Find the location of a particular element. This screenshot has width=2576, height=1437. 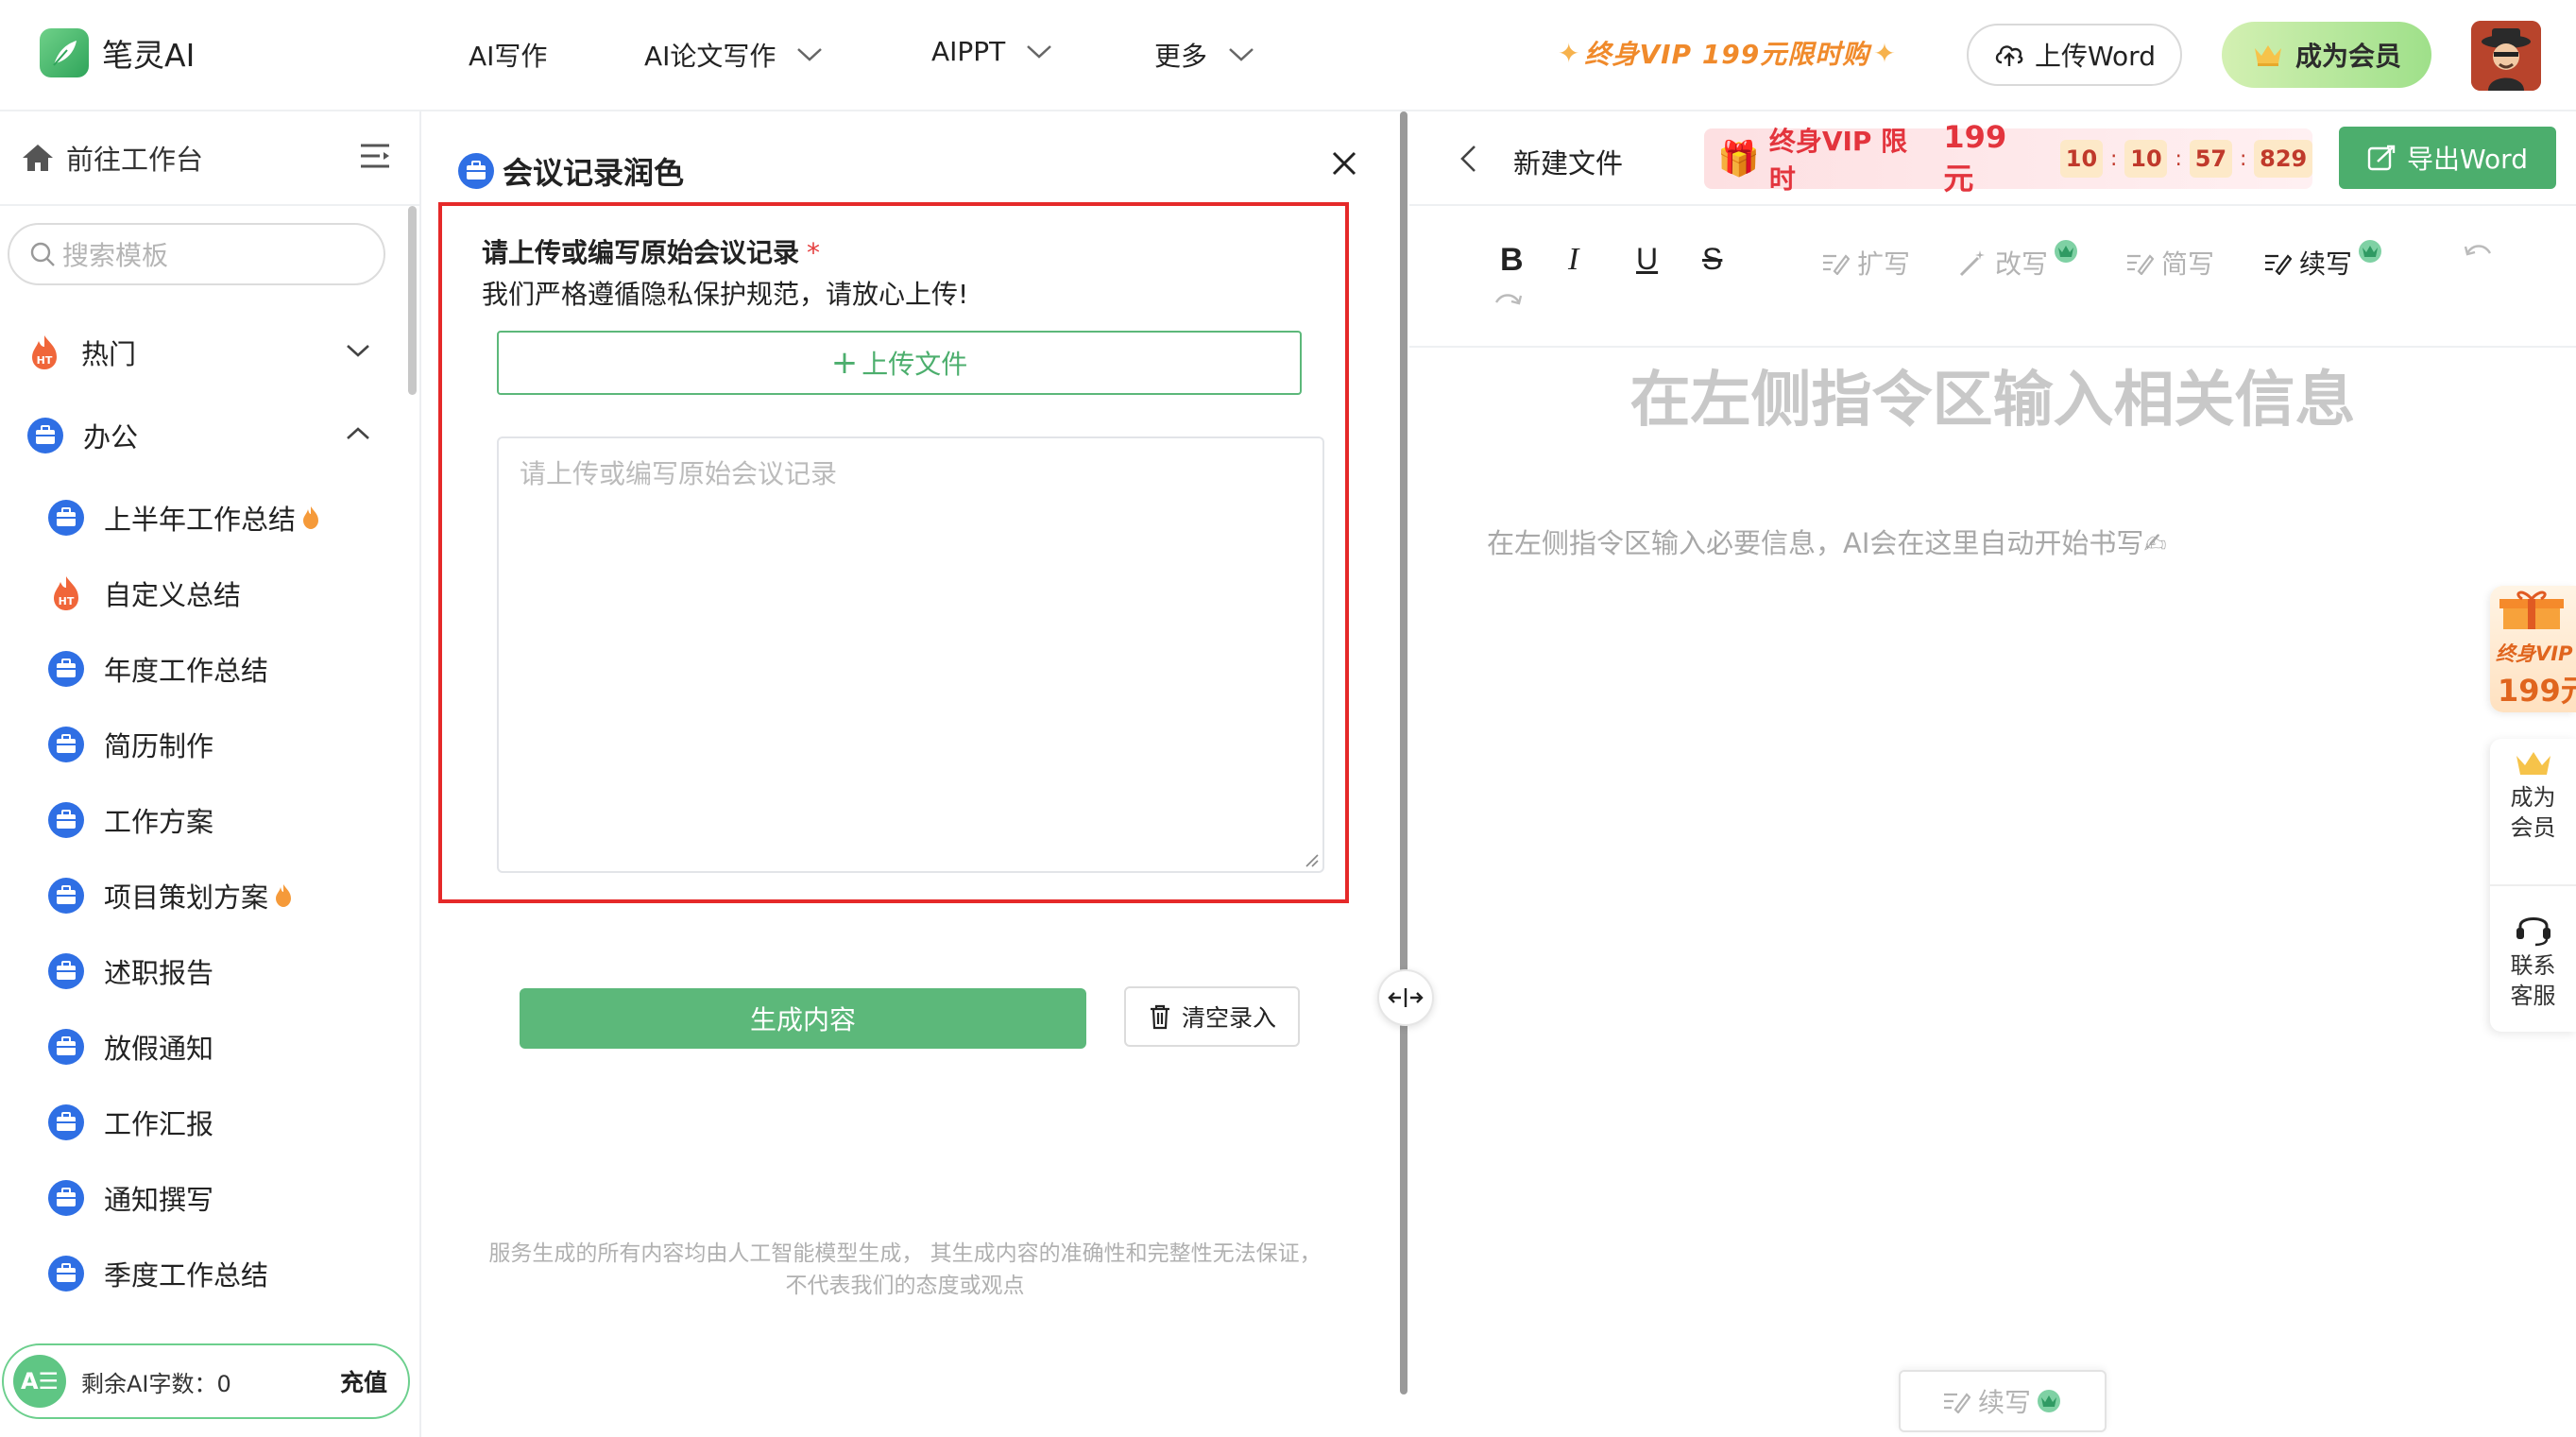

floating-vip-offer: 终身VIP 199元 is located at coordinates (2533, 649).